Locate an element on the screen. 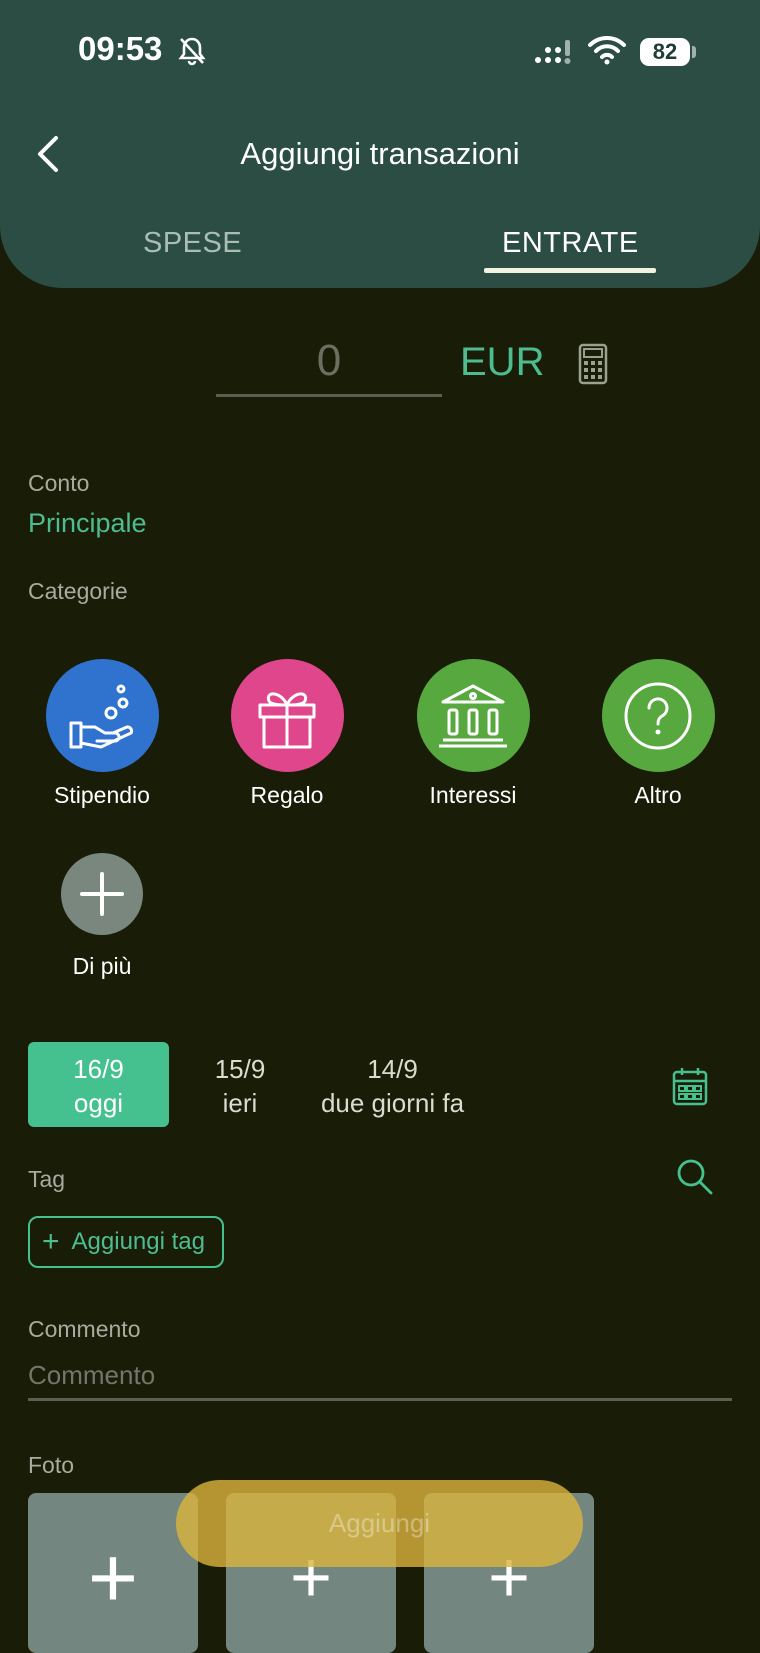 Image resolution: width=760 pixels, height=1653 pixels. date-day: 15/9 is located at coordinates (240, 1069).